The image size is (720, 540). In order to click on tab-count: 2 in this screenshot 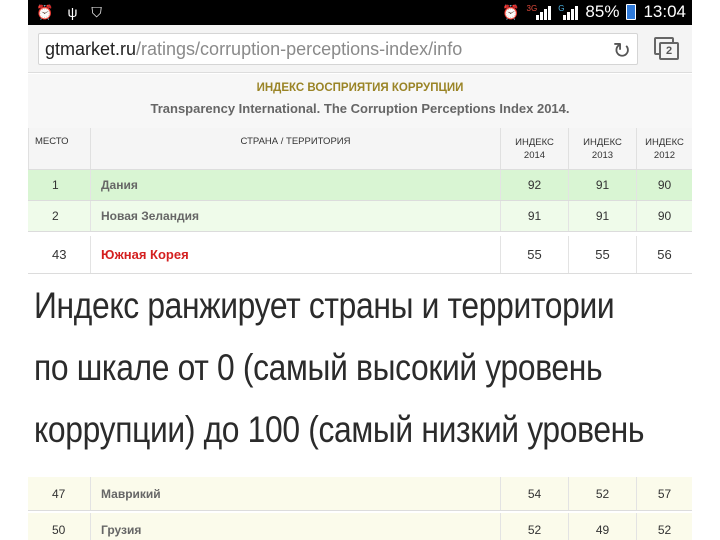, I will do `click(669, 51)`.